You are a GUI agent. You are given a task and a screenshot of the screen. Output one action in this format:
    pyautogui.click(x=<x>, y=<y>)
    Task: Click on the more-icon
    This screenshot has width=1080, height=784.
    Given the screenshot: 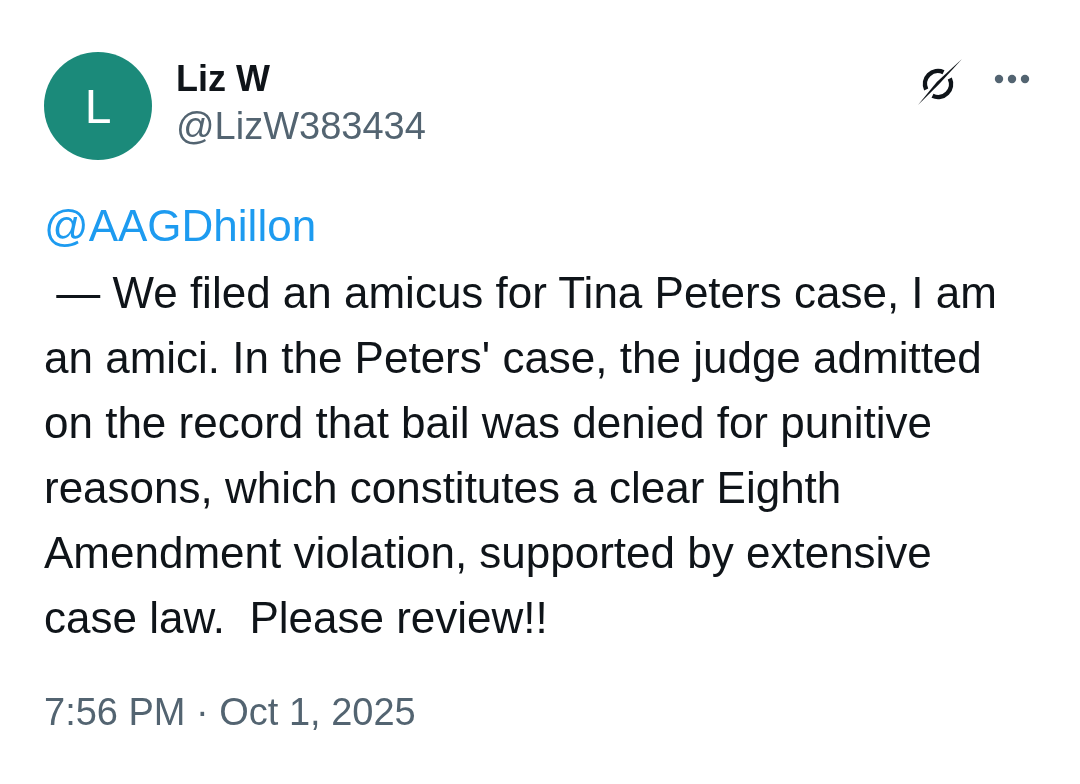 What is the action you would take?
    pyautogui.click(x=1012, y=79)
    